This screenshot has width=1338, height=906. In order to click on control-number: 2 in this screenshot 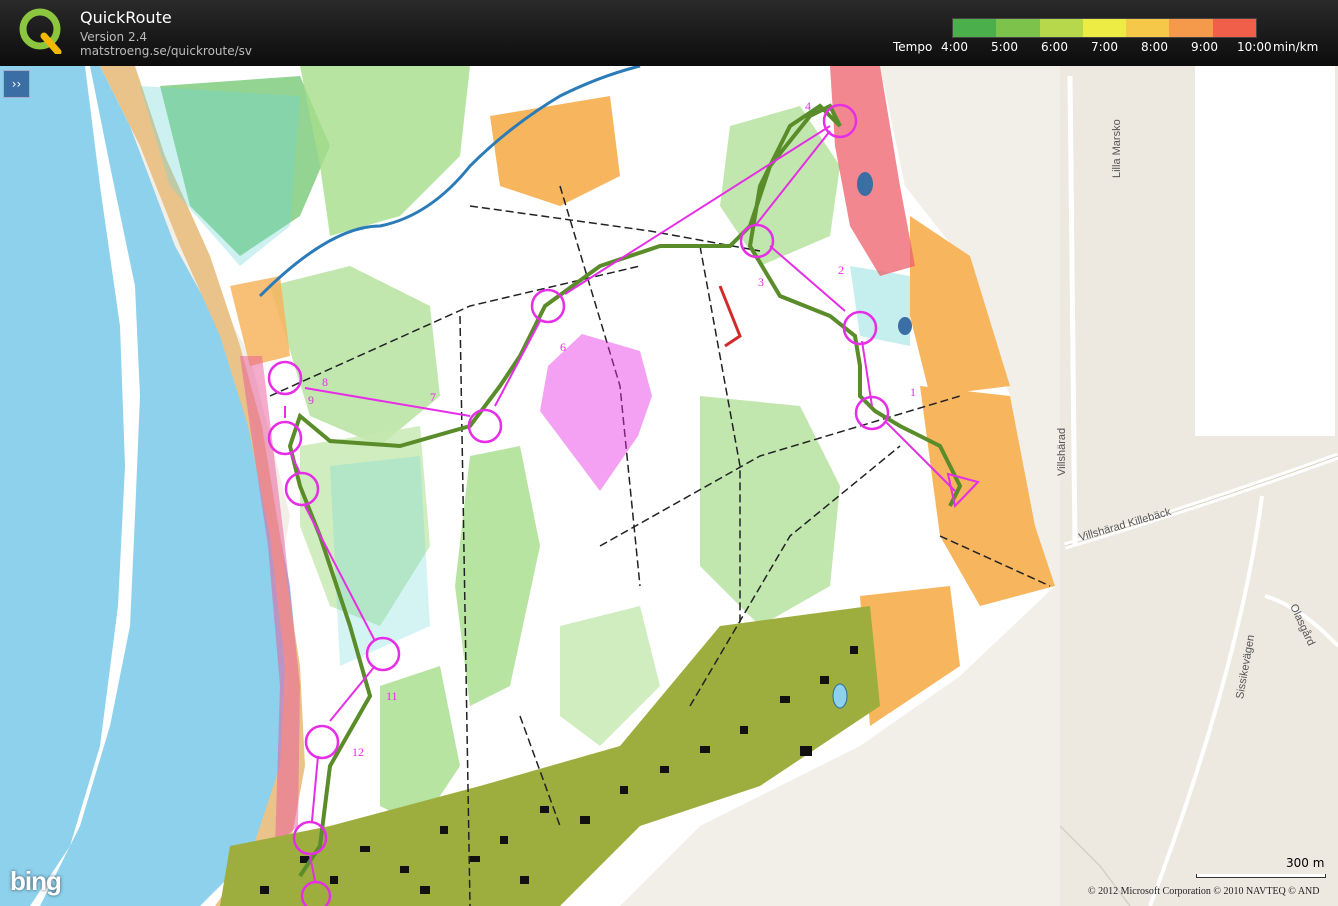, I will do `click(841, 270)`.